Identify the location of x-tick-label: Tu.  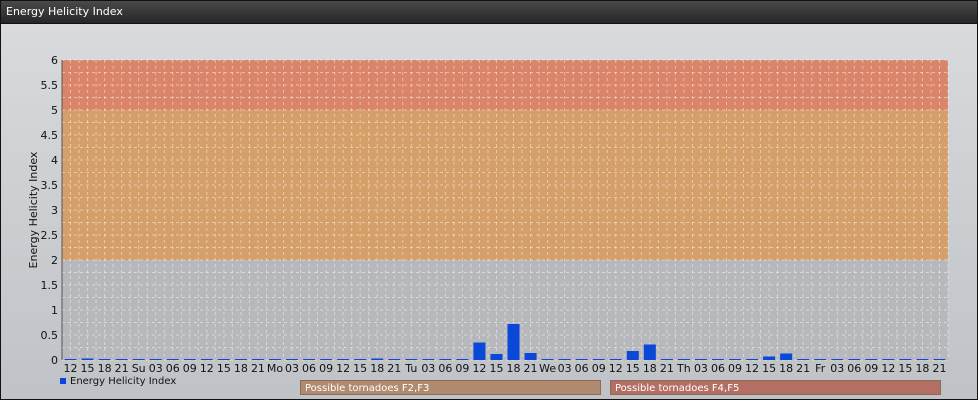
(410, 368).